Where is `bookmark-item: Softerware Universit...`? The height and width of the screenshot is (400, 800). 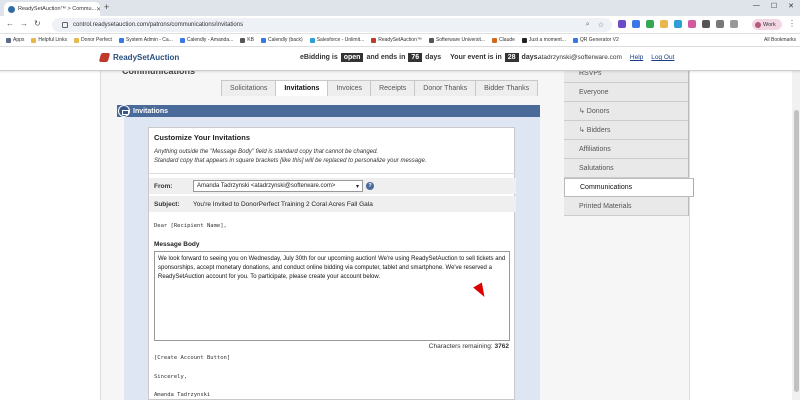 bookmark-item: Softerware Universit... is located at coordinates (457, 40).